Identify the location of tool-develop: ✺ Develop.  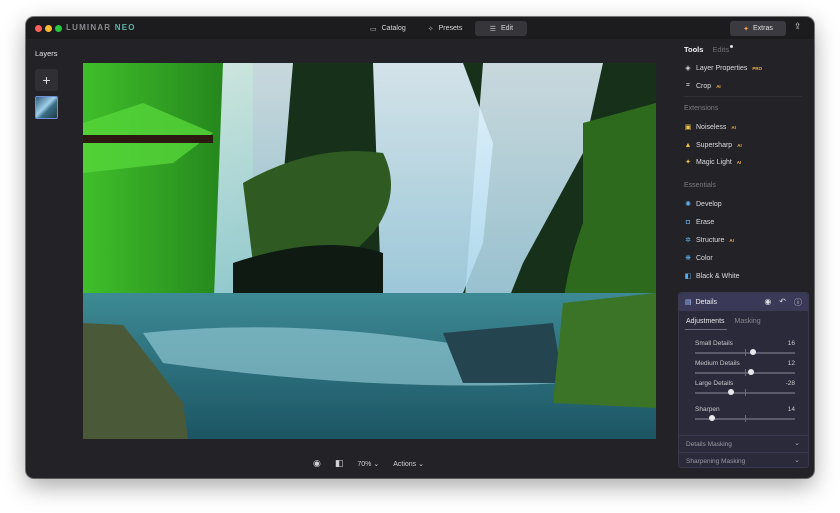
(703, 204).